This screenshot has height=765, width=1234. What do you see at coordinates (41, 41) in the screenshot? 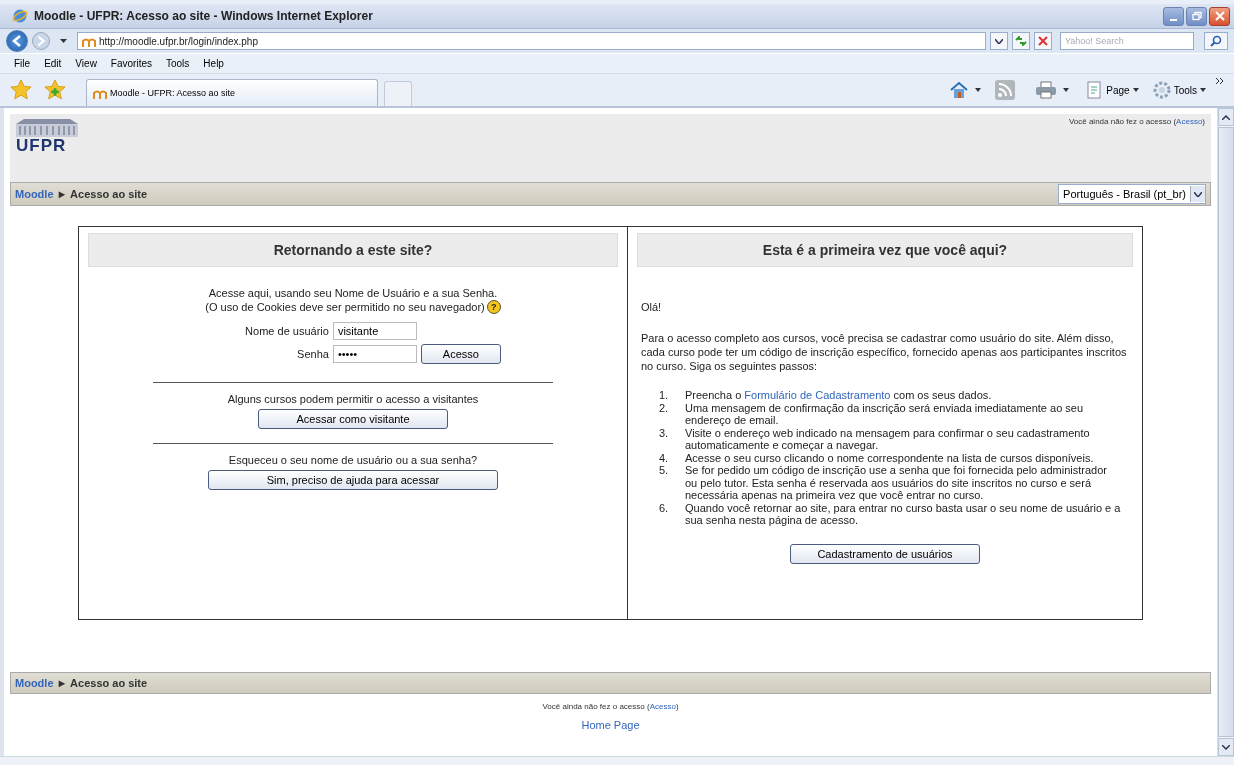
I see `forward-button` at bounding box center [41, 41].